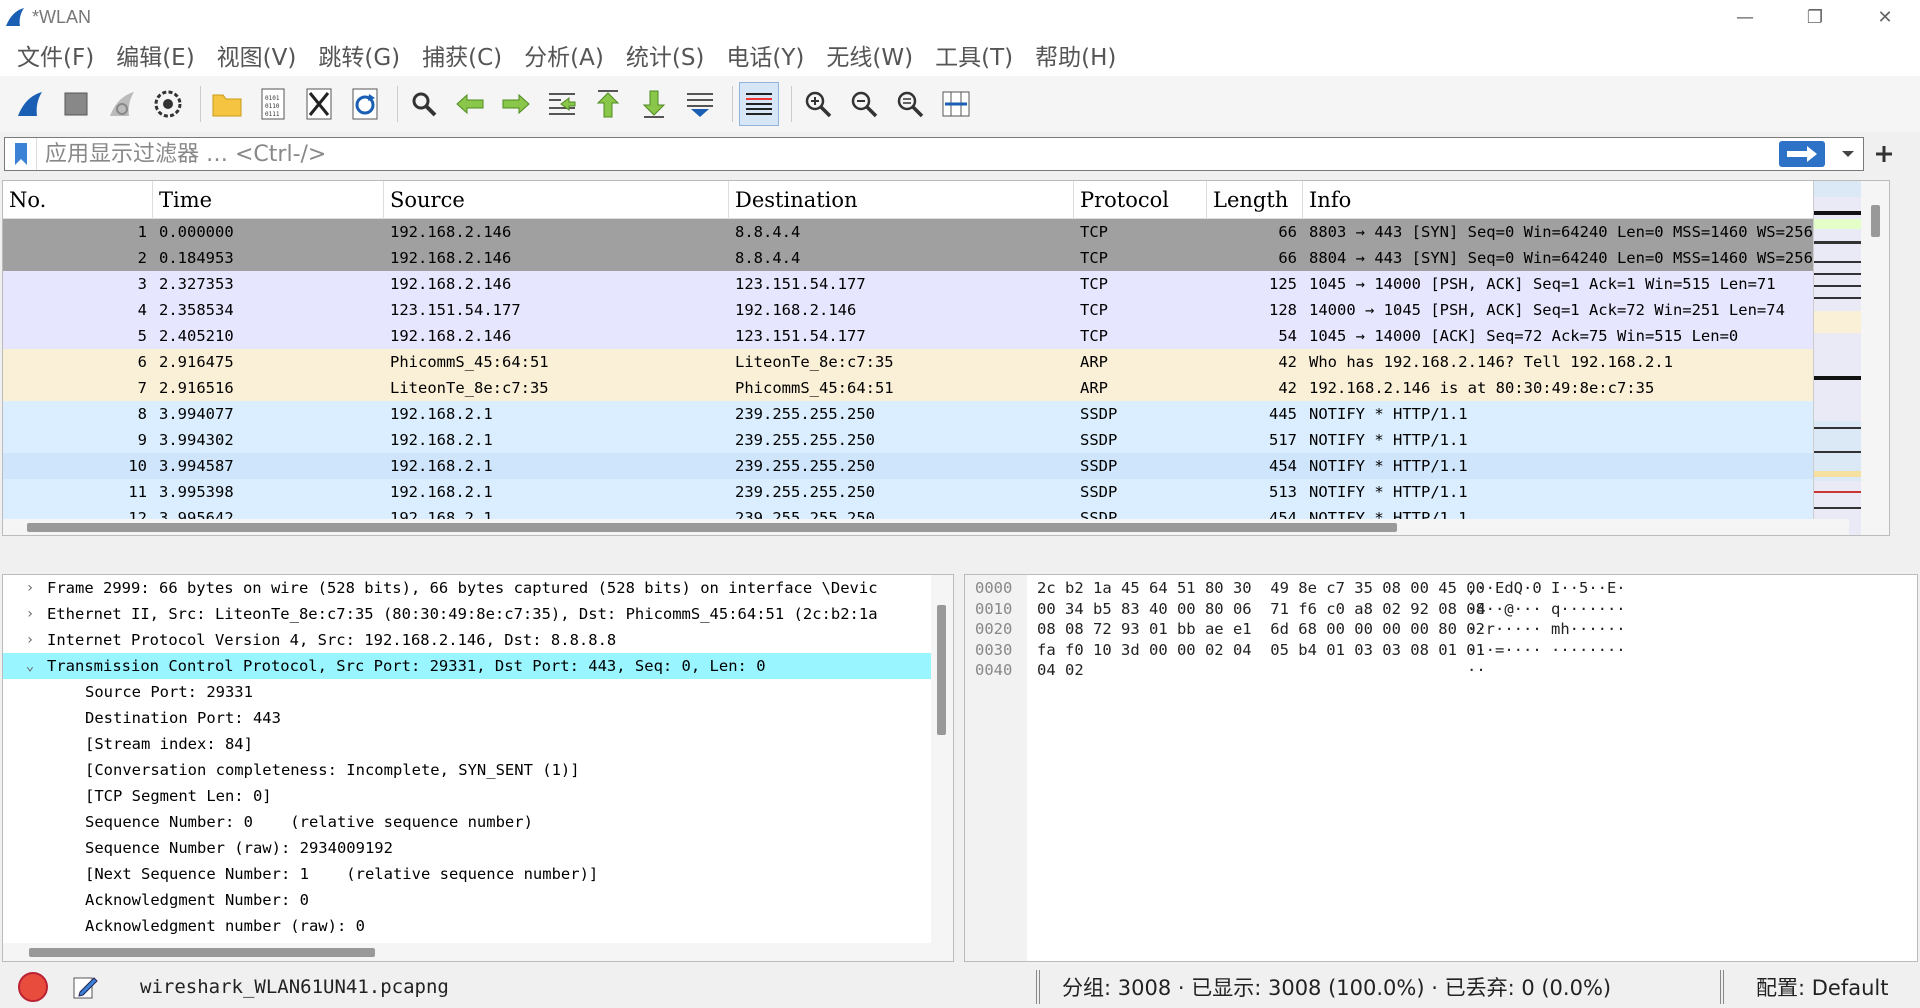  What do you see at coordinates (76, 104) in the screenshot?
I see `stop-capture-button` at bounding box center [76, 104].